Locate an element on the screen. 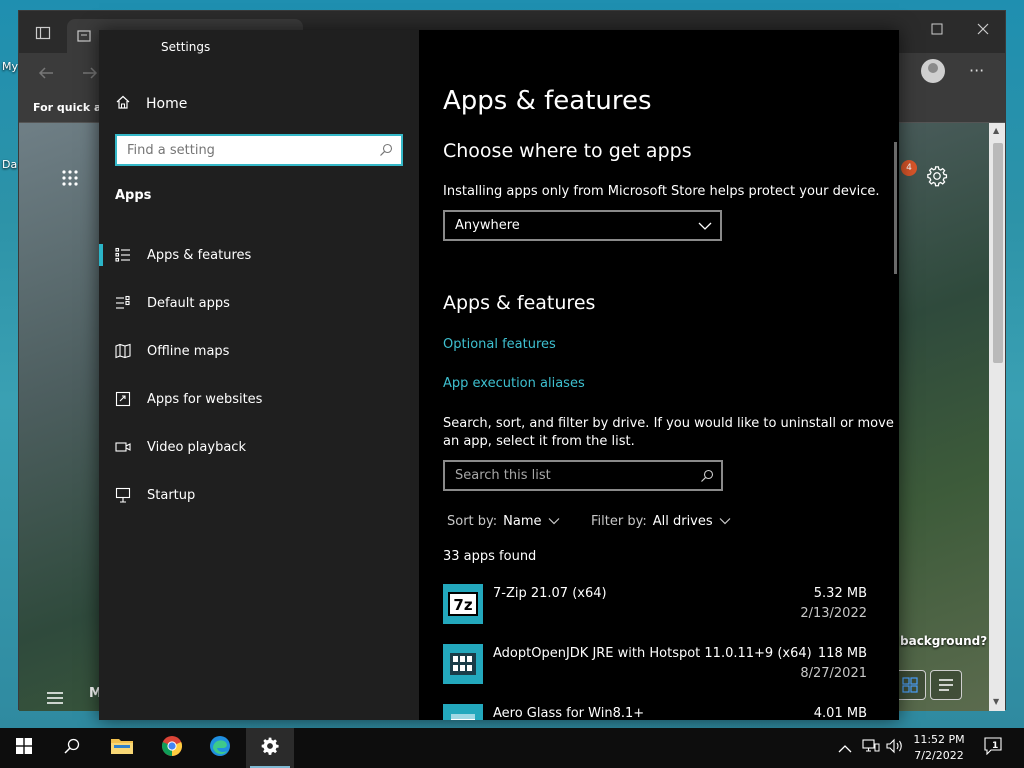 This screenshot has width=1024, height=768. more-options-icon: ··· is located at coordinates (976, 70).